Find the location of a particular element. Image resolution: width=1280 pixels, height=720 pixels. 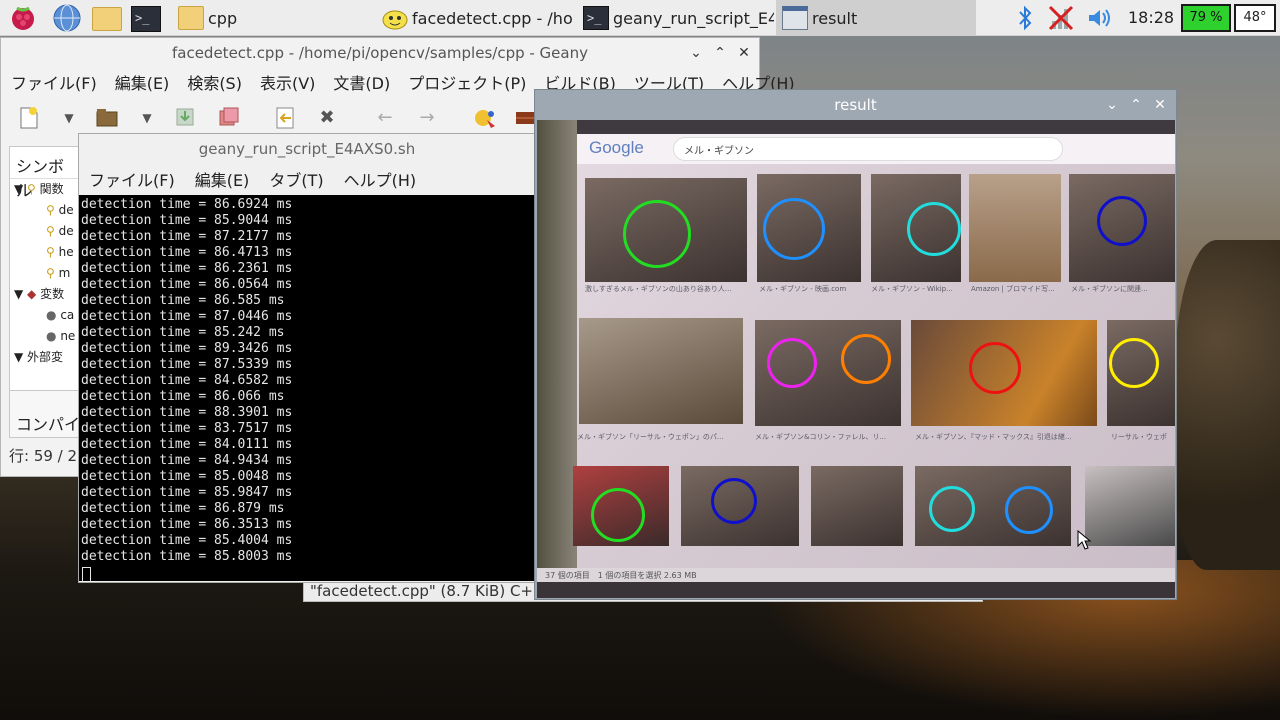

terminal-line: detection time = 85.242 ms is located at coordinates (183, 332).